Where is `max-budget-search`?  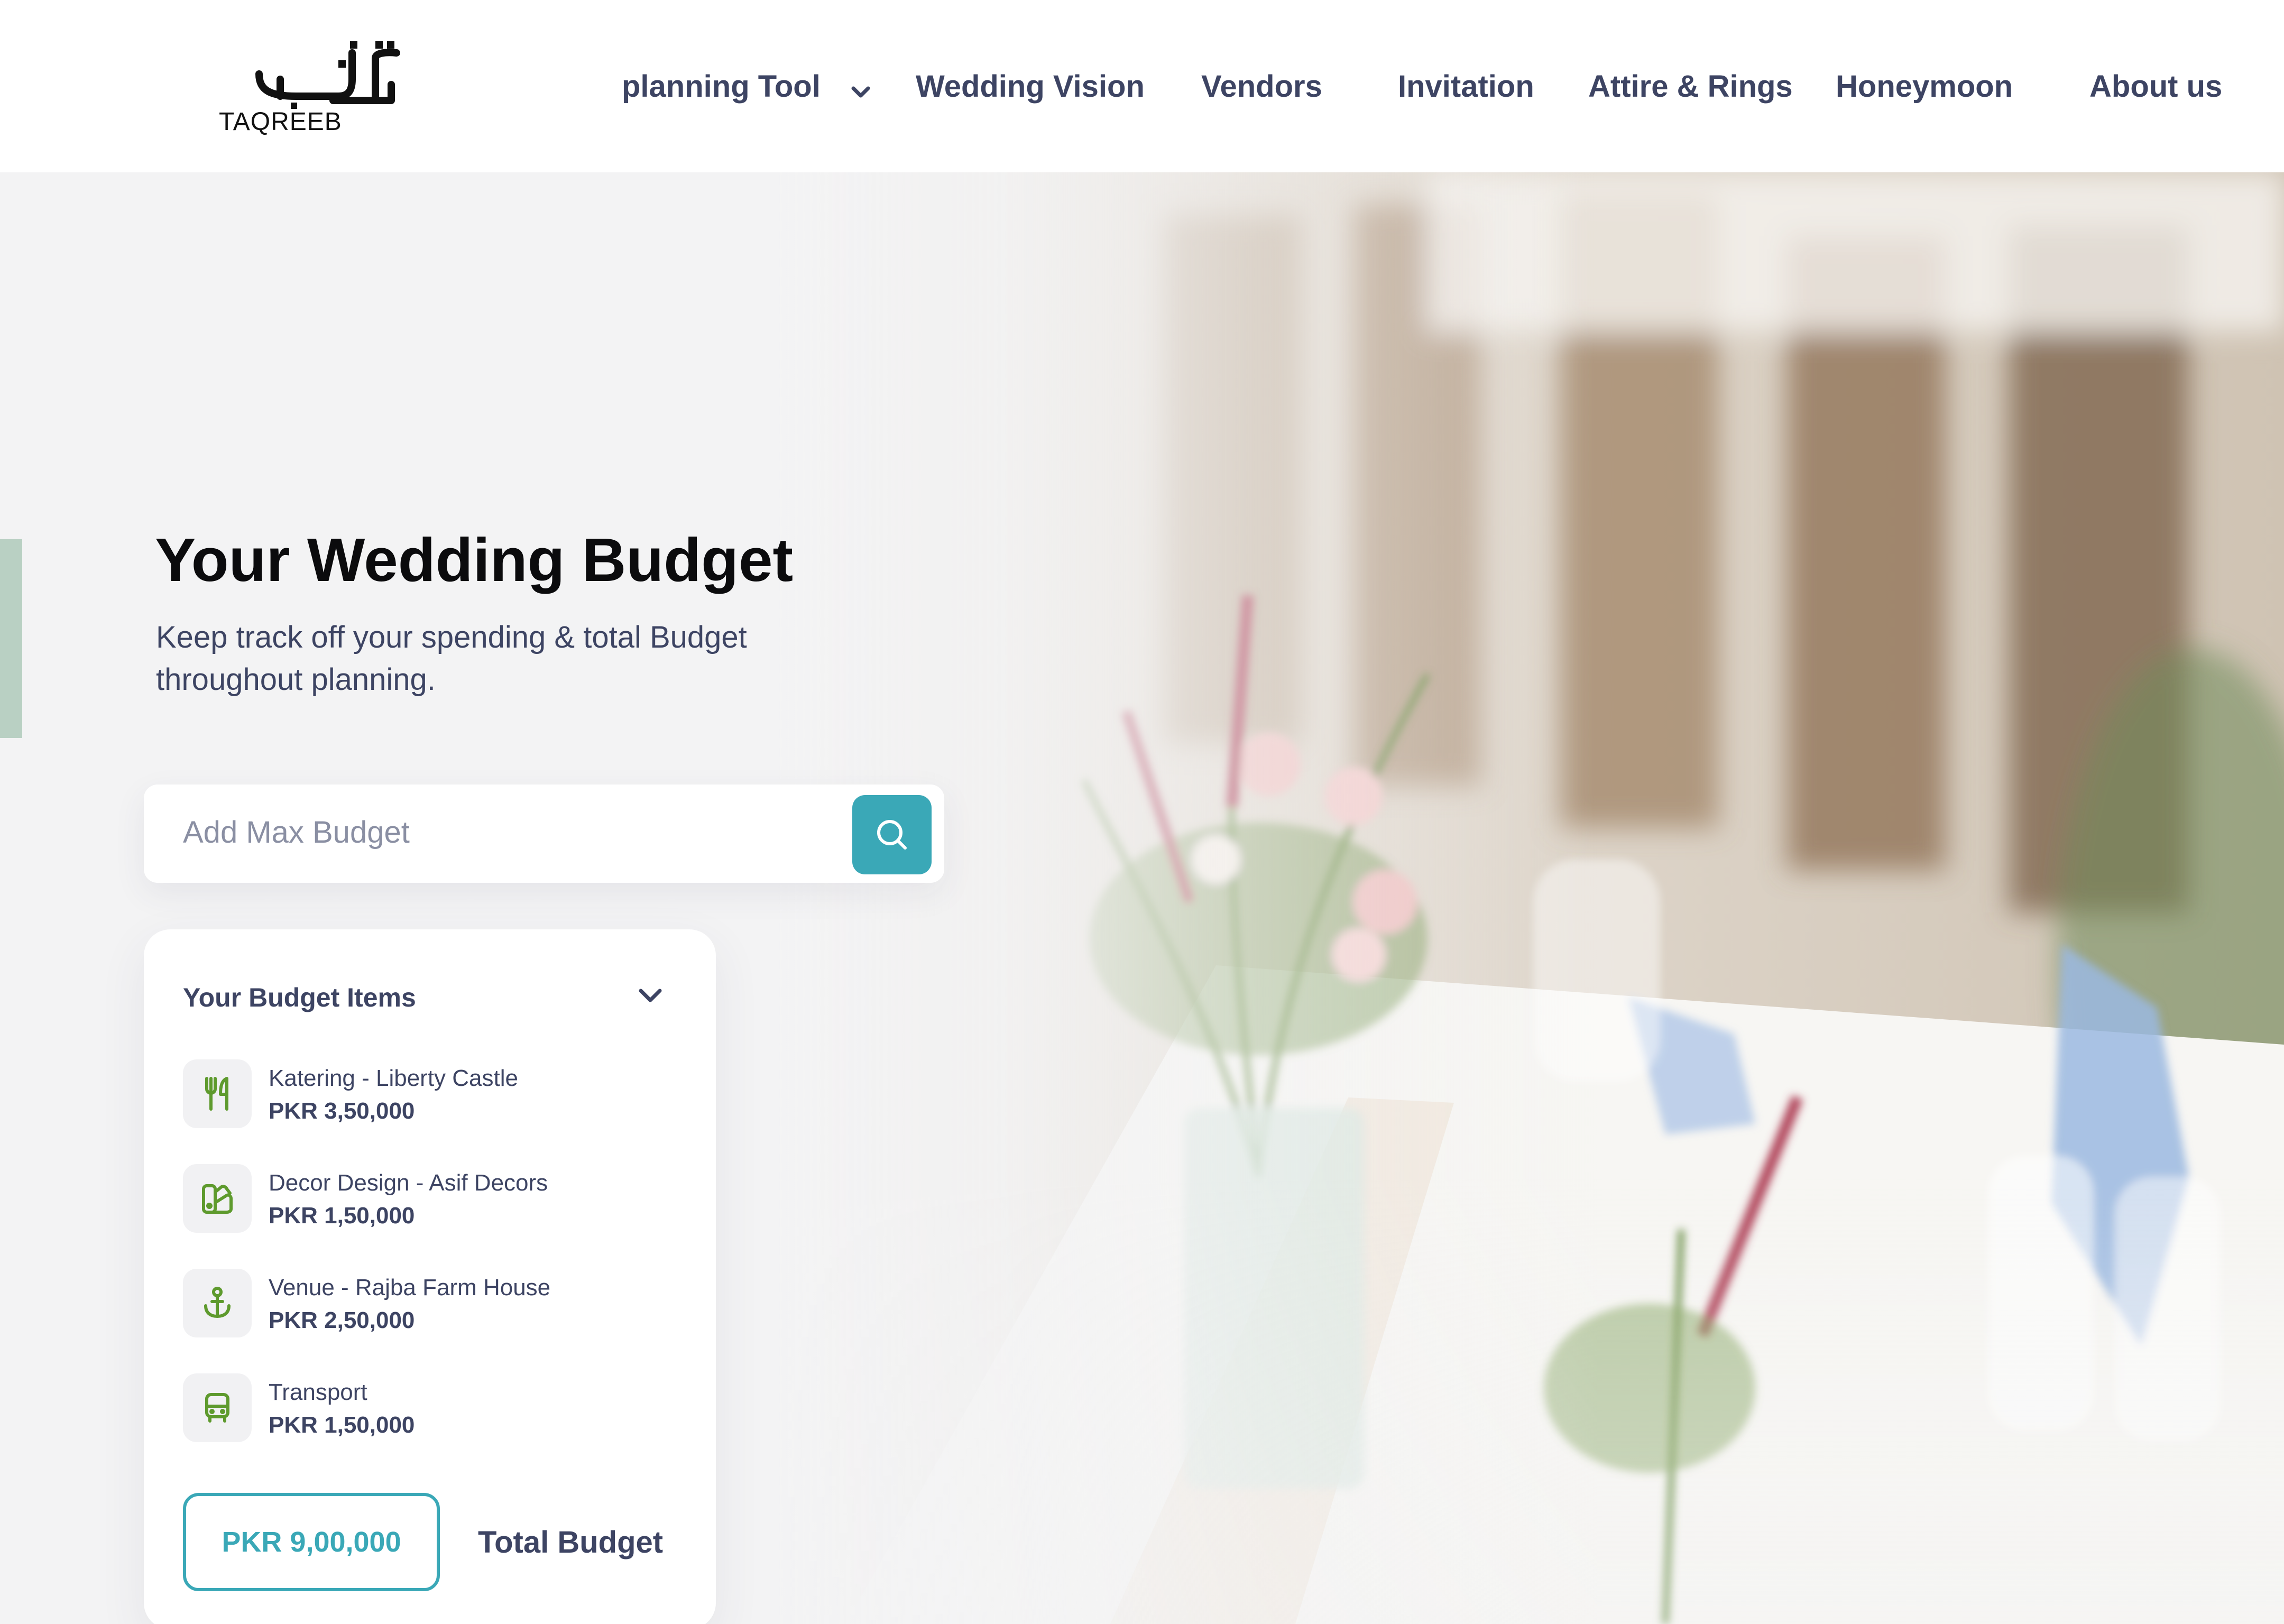 max-budget-search is located at coordinates (544, 834).